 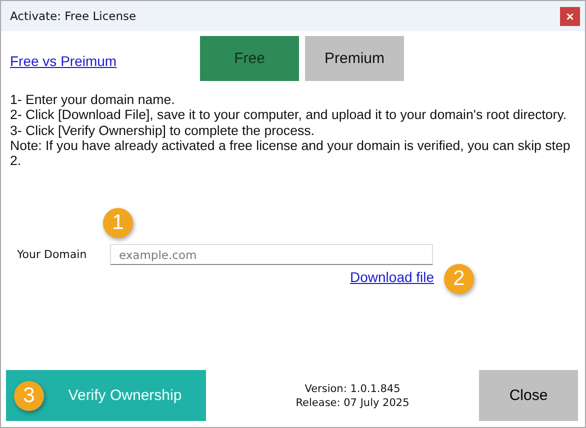 What do you see at coordinates (118, 223) in the screenshot?
I see `step-badge: 1` at bounding box center [118, 223].